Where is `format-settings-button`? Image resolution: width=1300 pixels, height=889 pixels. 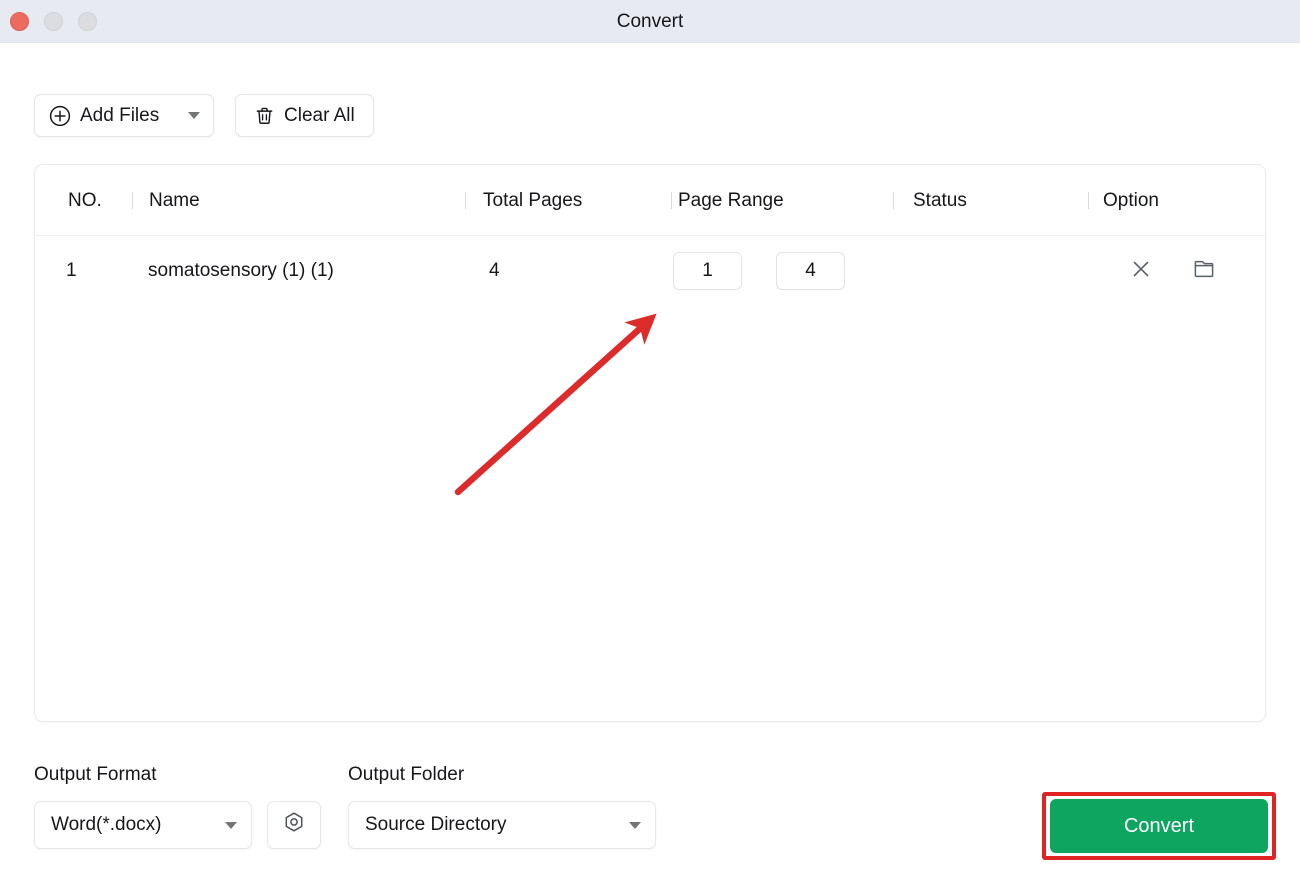
format-settings-button is located at coordinates (294, 825).